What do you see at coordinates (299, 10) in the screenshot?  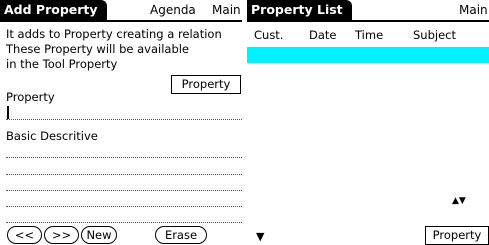 I see `property-list-title: Property List` at bounding box center [299, 10].